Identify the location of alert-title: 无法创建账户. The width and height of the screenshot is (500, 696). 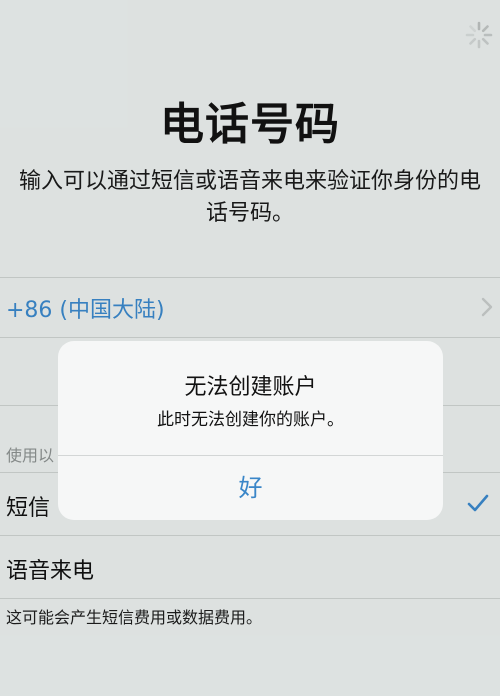
(250, 387).